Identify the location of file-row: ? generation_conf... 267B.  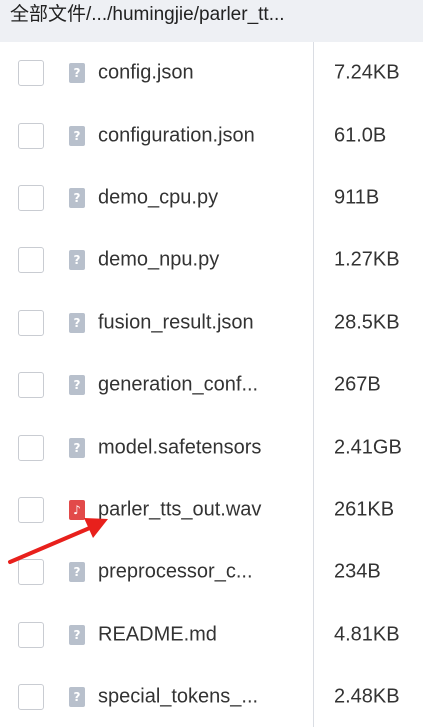
(211, 385).